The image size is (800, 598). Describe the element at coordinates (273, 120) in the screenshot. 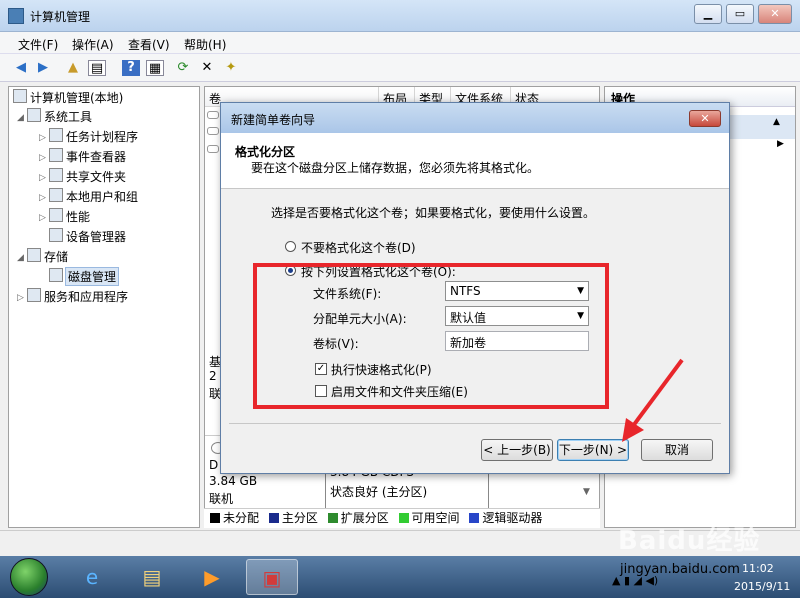

I see `dialog-title: 新建简单卷向导` at that location.